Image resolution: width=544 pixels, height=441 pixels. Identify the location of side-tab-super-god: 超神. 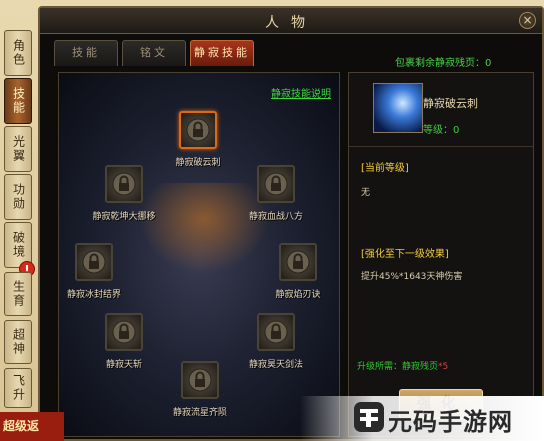
(18, 342).